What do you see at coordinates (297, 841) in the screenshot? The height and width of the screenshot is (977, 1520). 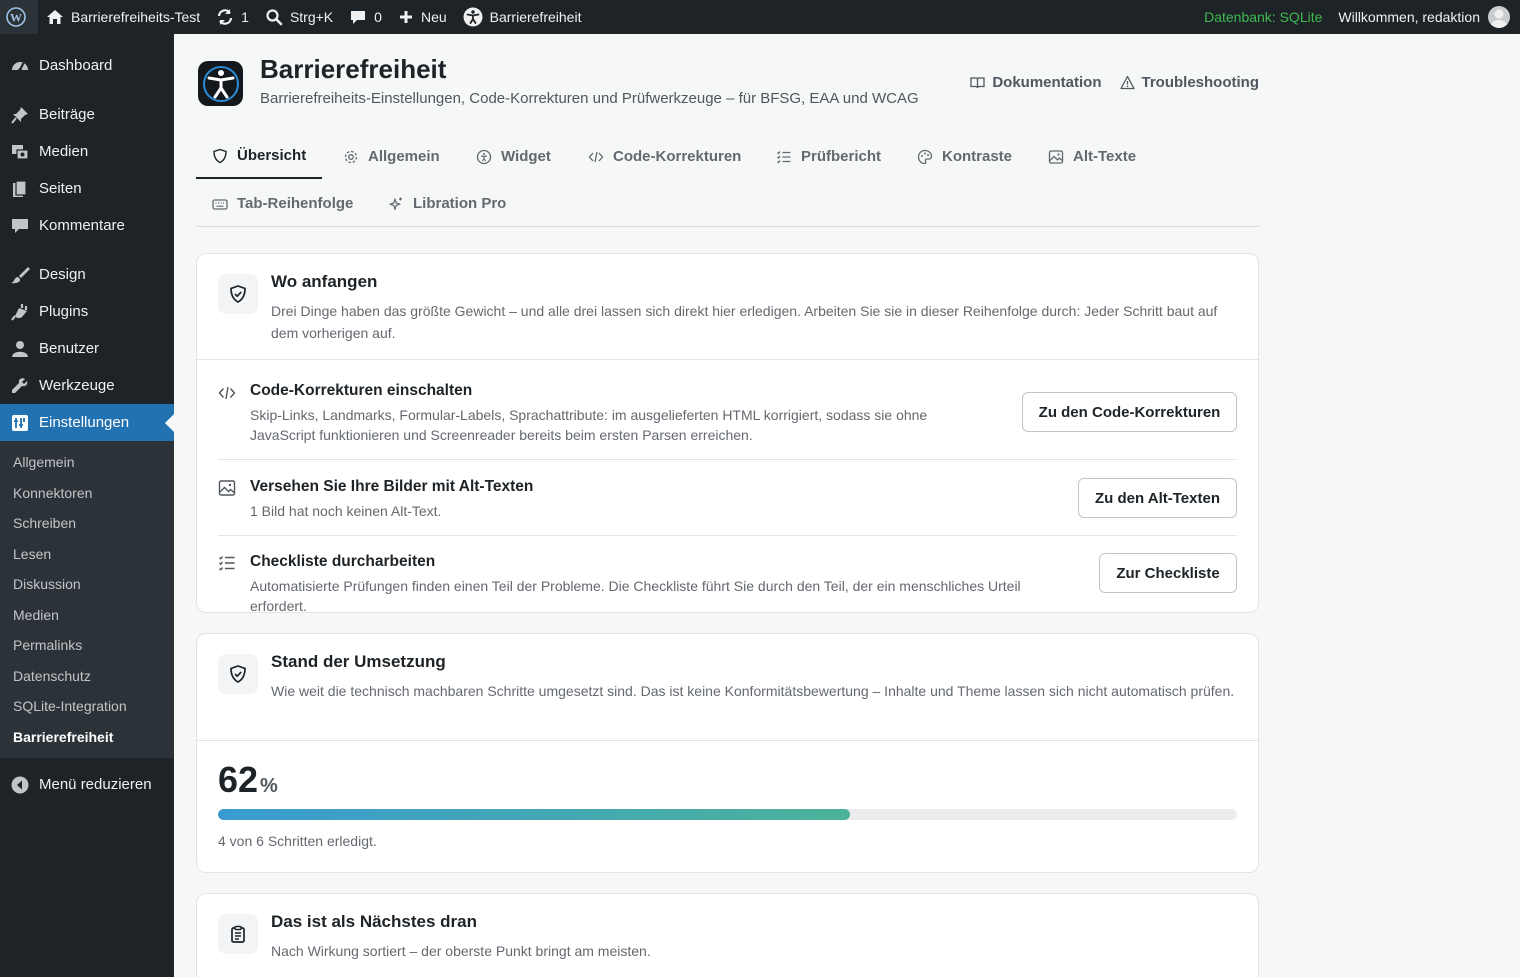 I see `progress-caption: 4 von 6 Schritten erledigt.` at bounding box center [297, 841].